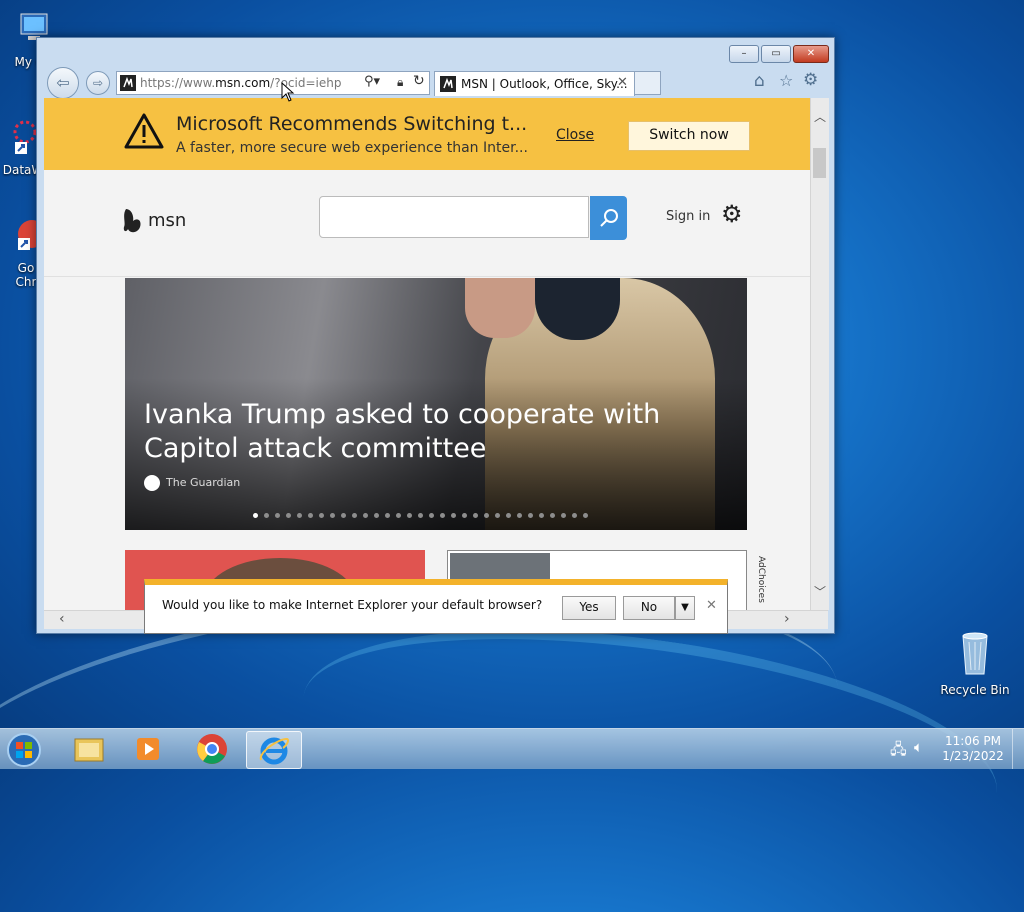 The image size is (1024, 912). I want to click on msn-logo-text: msn, so click(167, 220).